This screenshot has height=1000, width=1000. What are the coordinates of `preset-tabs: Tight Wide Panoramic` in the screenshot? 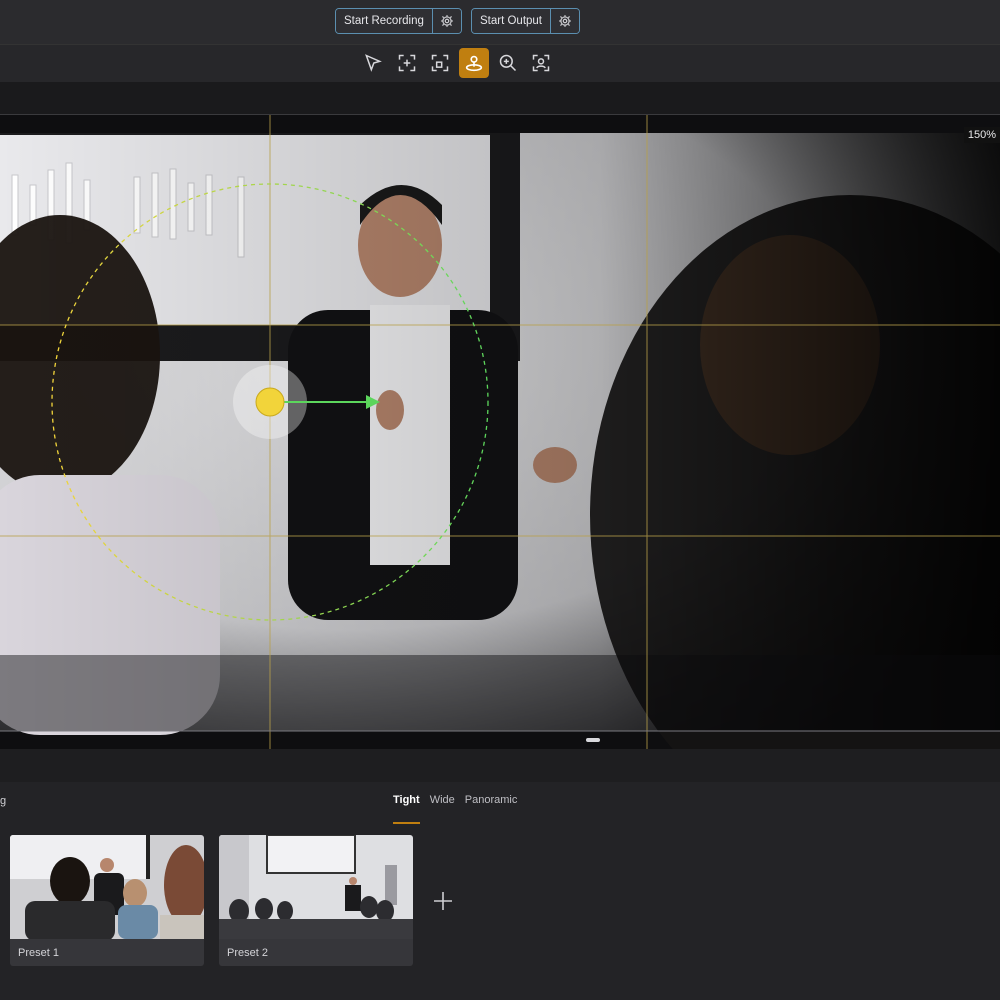 It's located at (455, 809).